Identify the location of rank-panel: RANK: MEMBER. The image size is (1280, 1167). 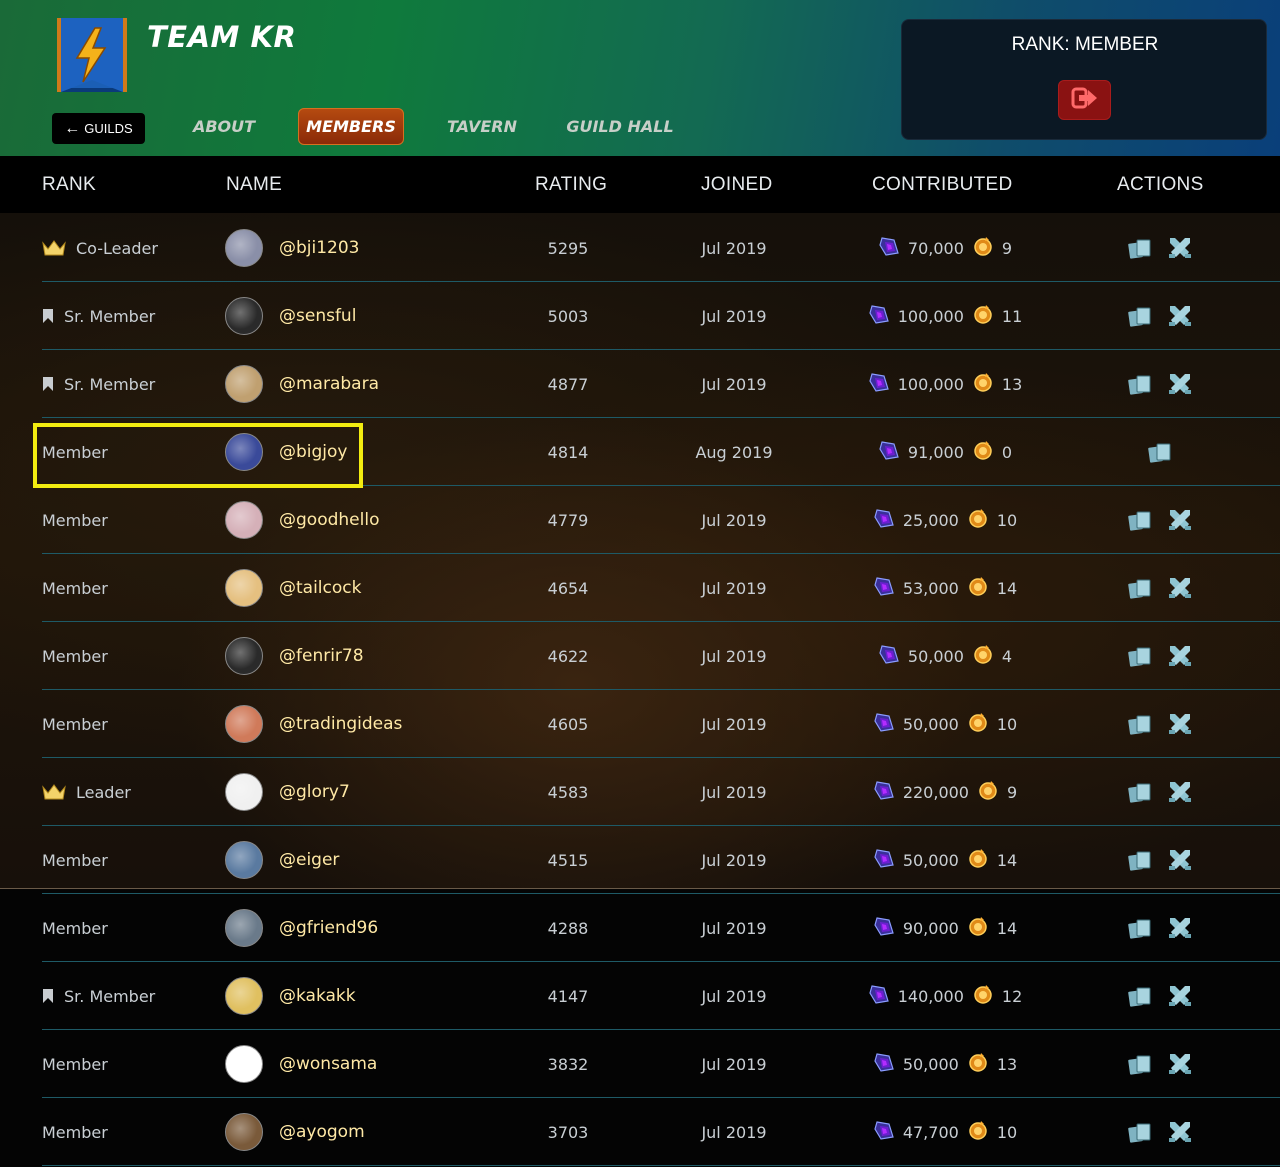
(1084, 79).